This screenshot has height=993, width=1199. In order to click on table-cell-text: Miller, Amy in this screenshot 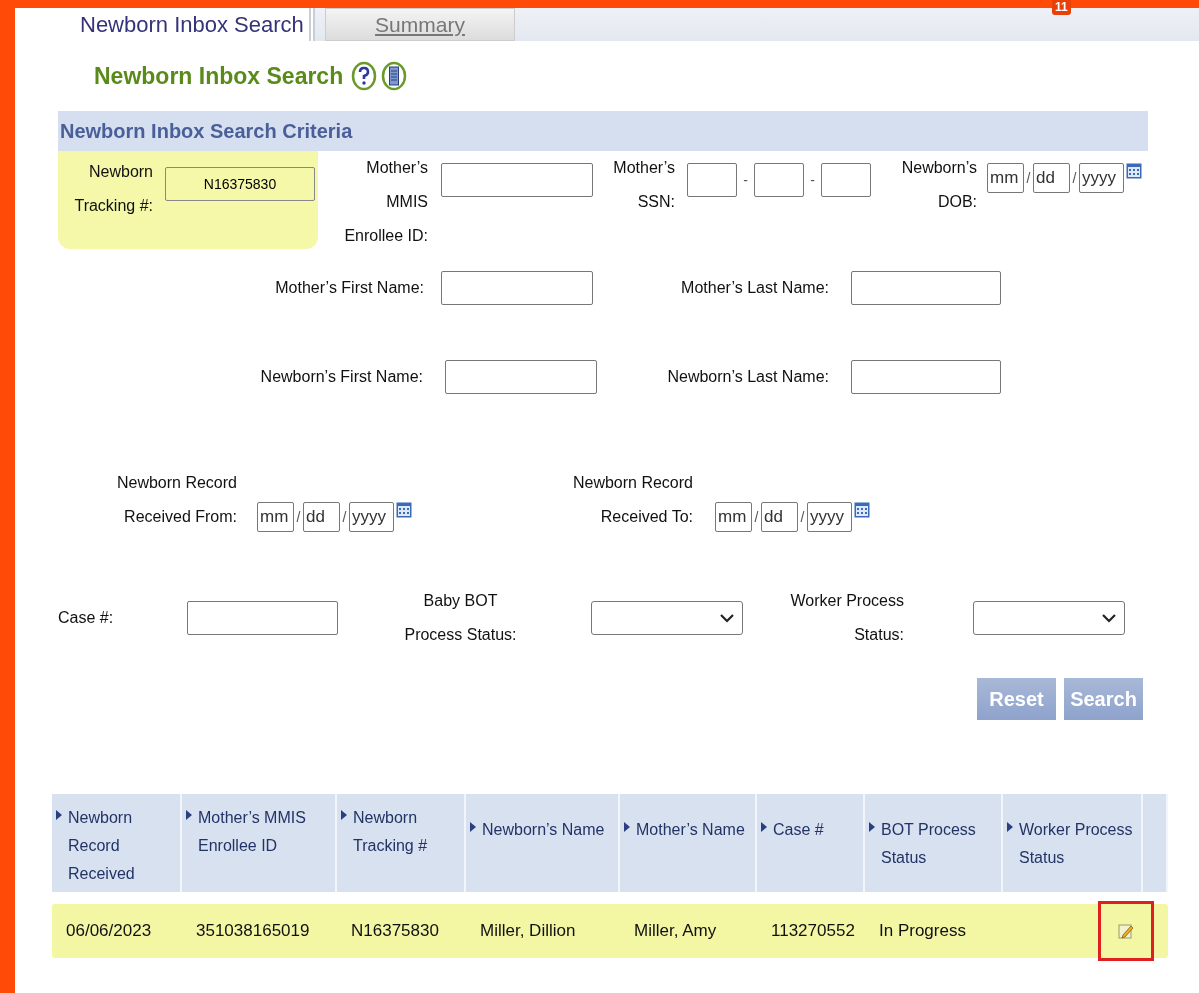, I will do `click(675, 931)`.